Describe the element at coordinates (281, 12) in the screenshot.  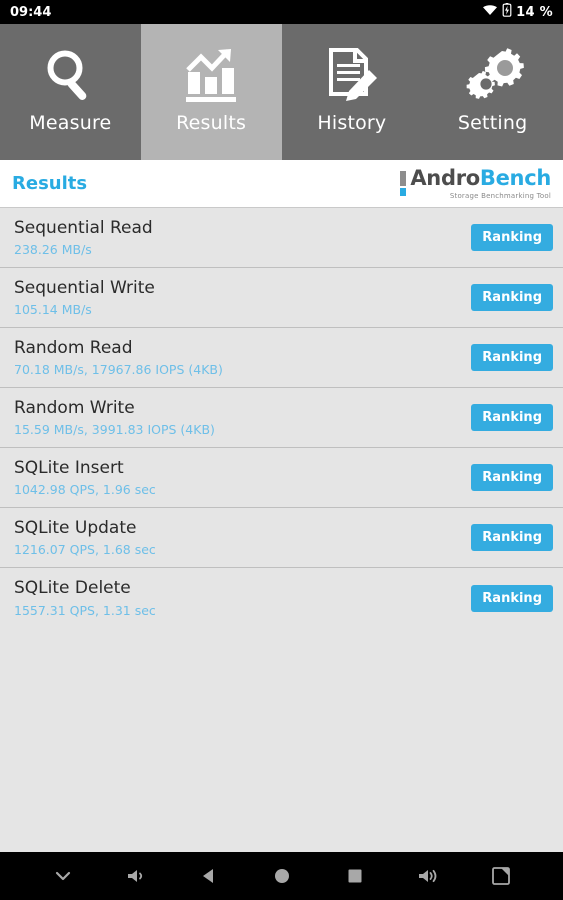
I see `status-bar: 09:44 14 %` at that location.